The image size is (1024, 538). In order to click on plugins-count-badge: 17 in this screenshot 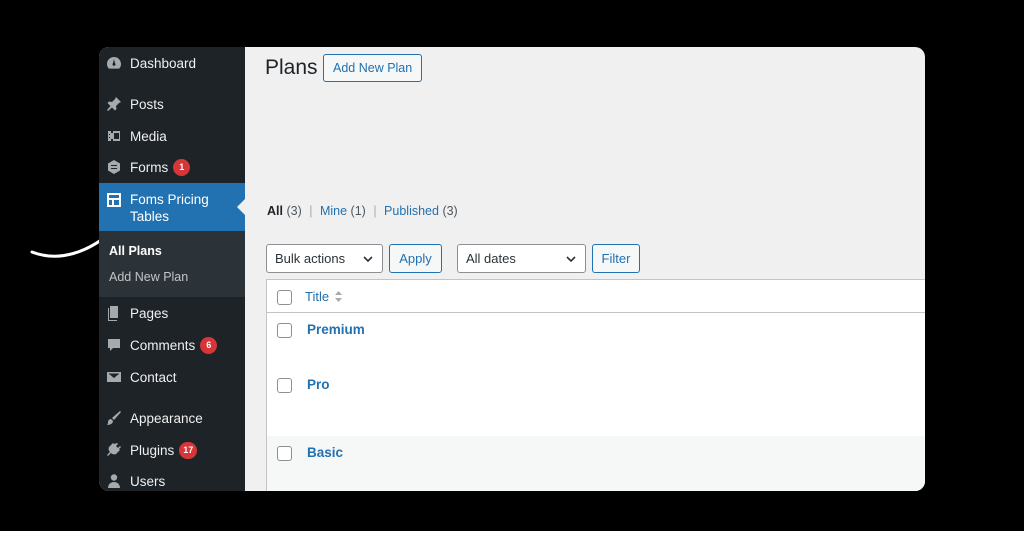, I will do `click(188, 450)`.